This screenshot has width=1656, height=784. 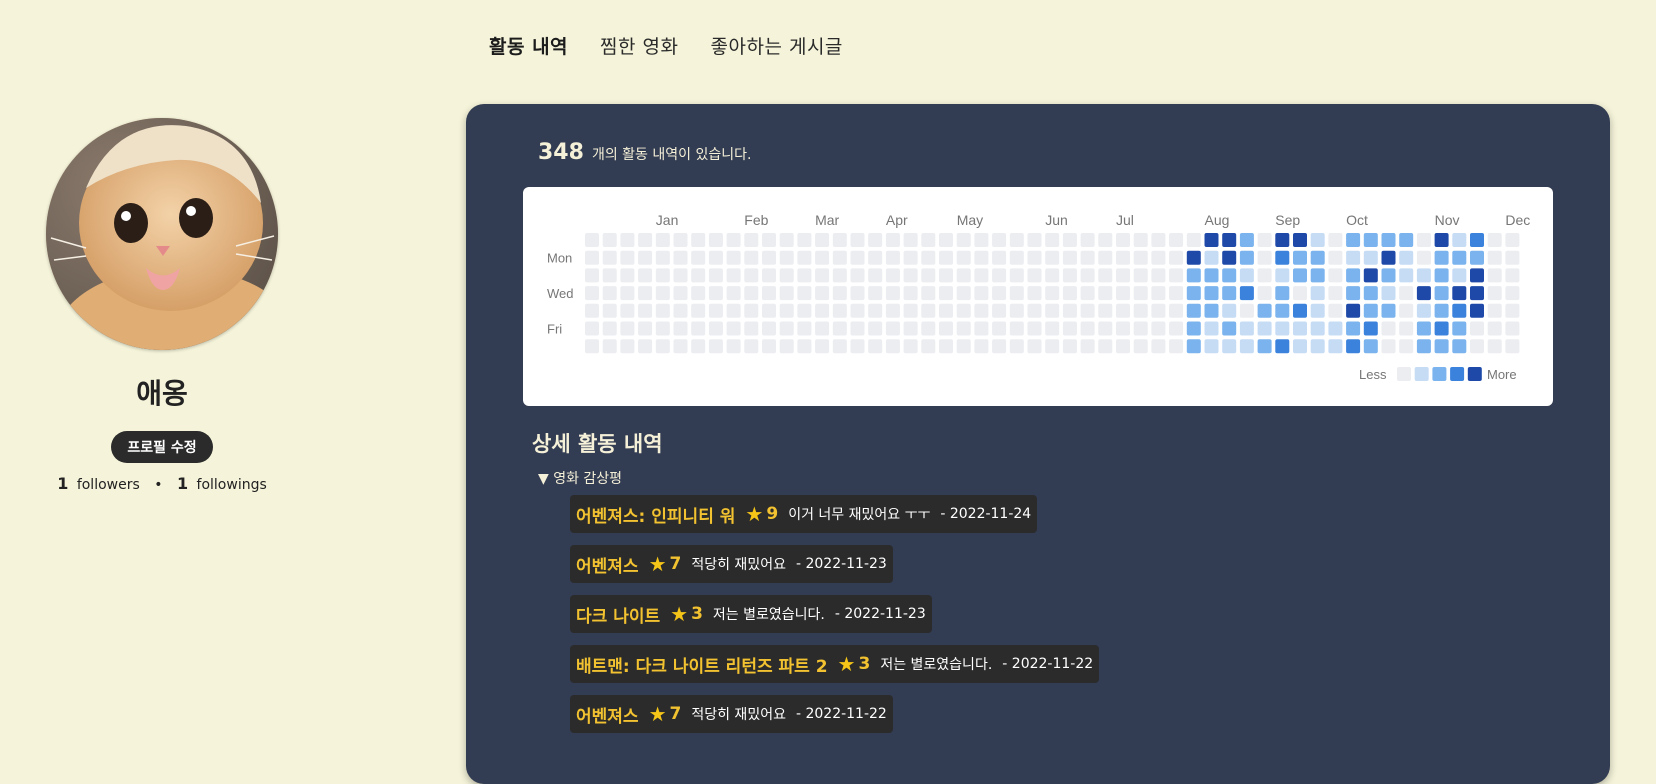 I want to click on review-item: 어벤져스 ★ 7 적당히 재밌어요 - 2022-11-23, so click(x=731, y=564).